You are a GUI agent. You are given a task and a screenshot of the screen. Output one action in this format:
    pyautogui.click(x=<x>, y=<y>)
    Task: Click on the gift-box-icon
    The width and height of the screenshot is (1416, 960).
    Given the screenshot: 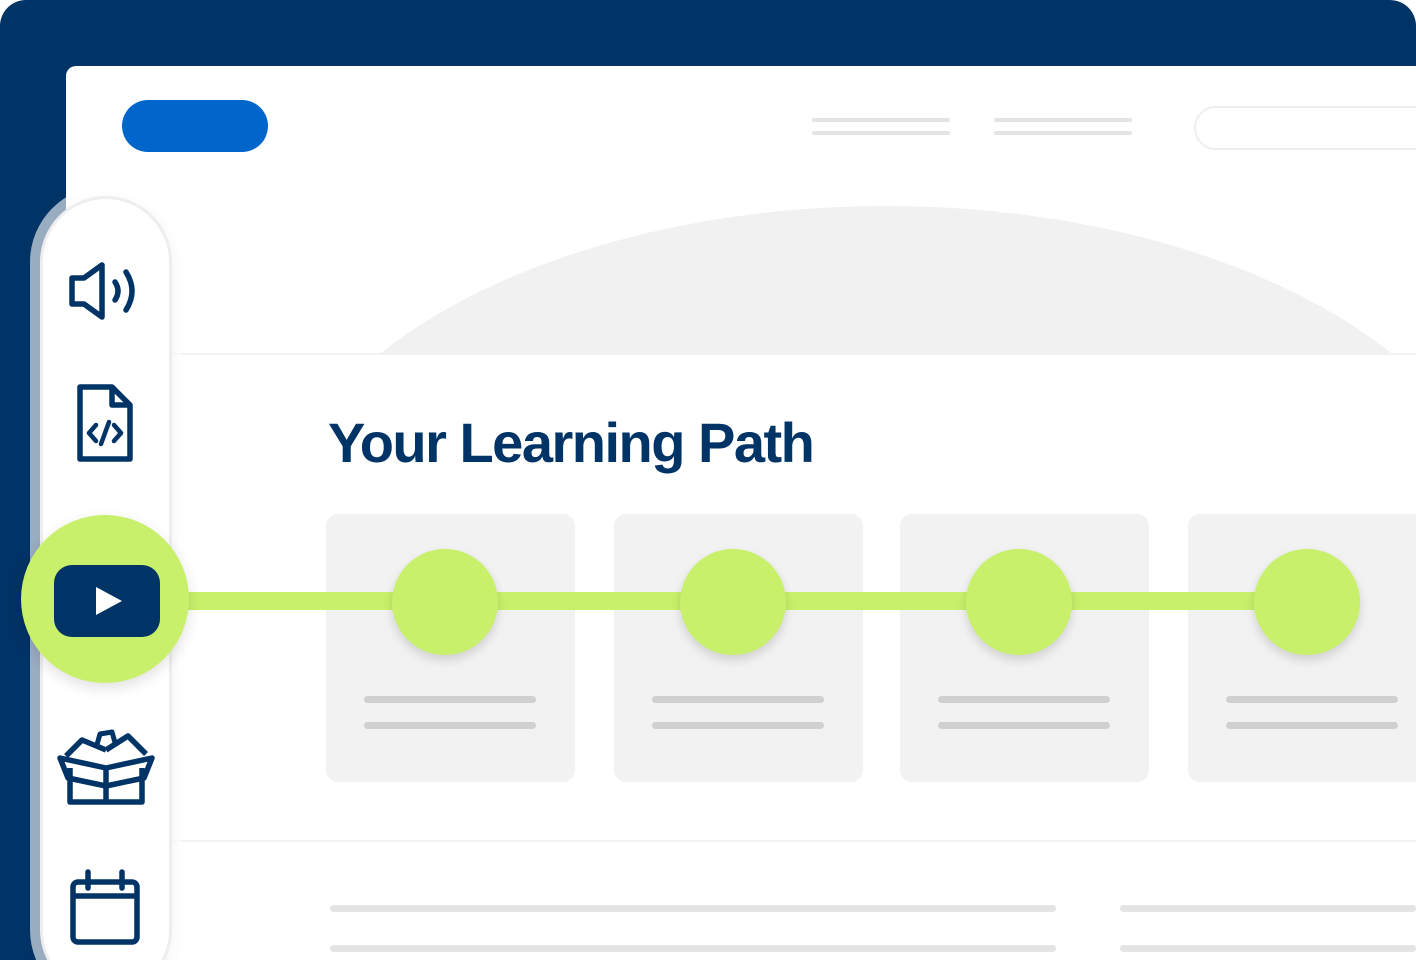 What is the action you would take?
    pyautogui.click(x=106, y=769)
    